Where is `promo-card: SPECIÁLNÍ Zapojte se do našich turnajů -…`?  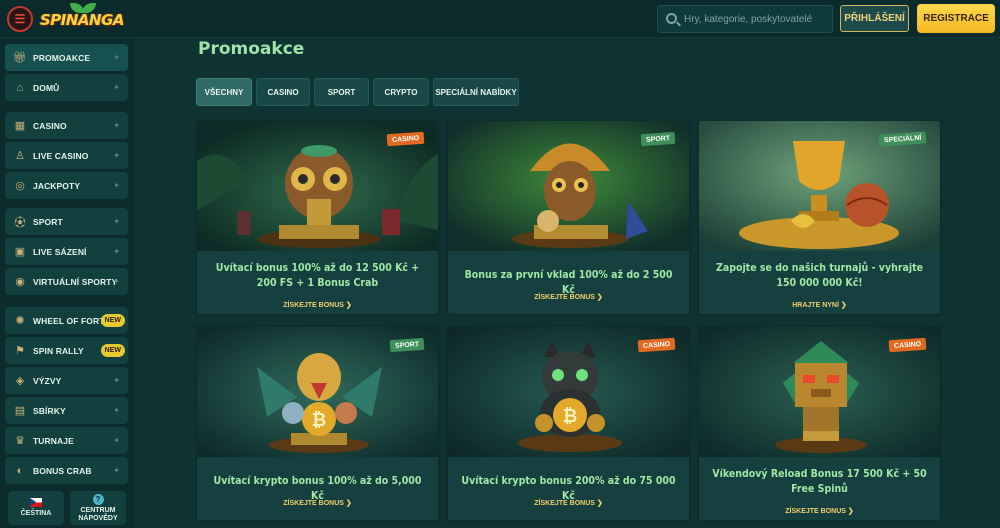
promo-card: SPECIÁLNÍ Zapojte se do našich turnajů -… is located at coordinates (819, 217).